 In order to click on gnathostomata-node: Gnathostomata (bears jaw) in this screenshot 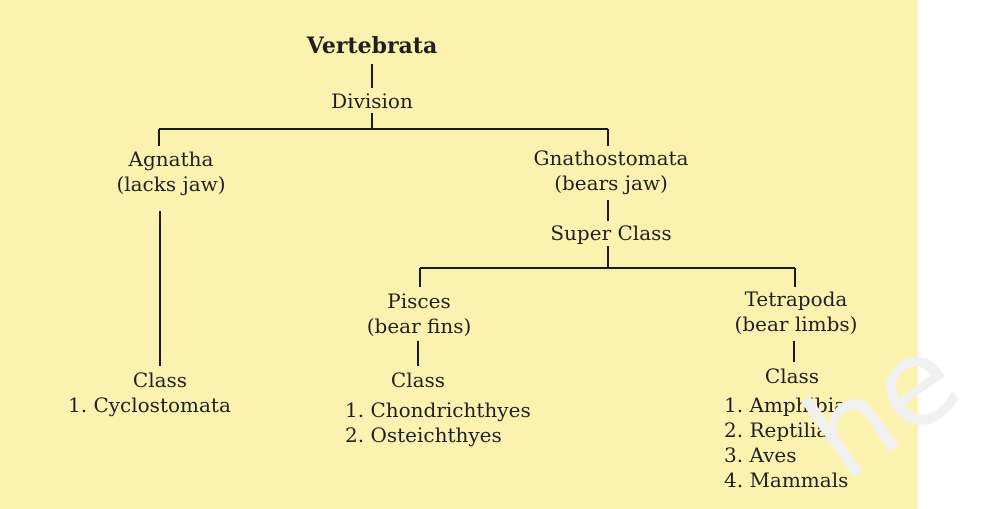, I will do `click(611, 171)`.